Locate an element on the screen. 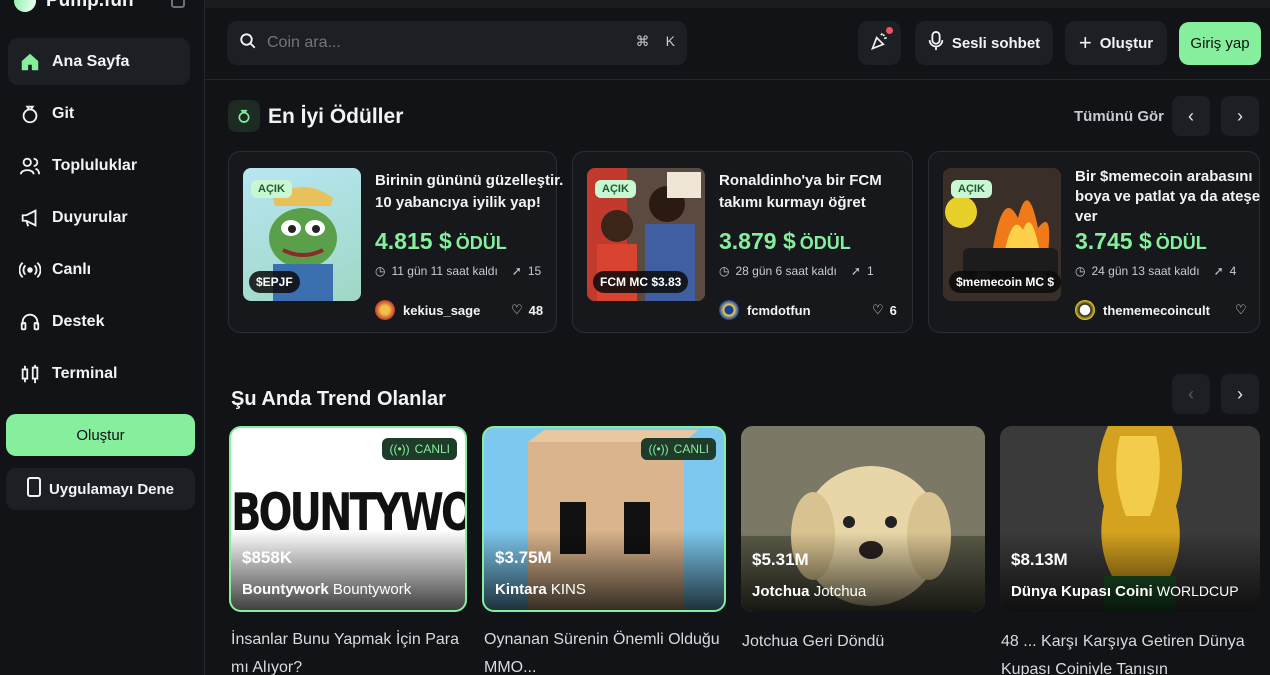 This screenshot has width=1270, height=675. like-button: ♡ is located at coordinates (1244, 310).